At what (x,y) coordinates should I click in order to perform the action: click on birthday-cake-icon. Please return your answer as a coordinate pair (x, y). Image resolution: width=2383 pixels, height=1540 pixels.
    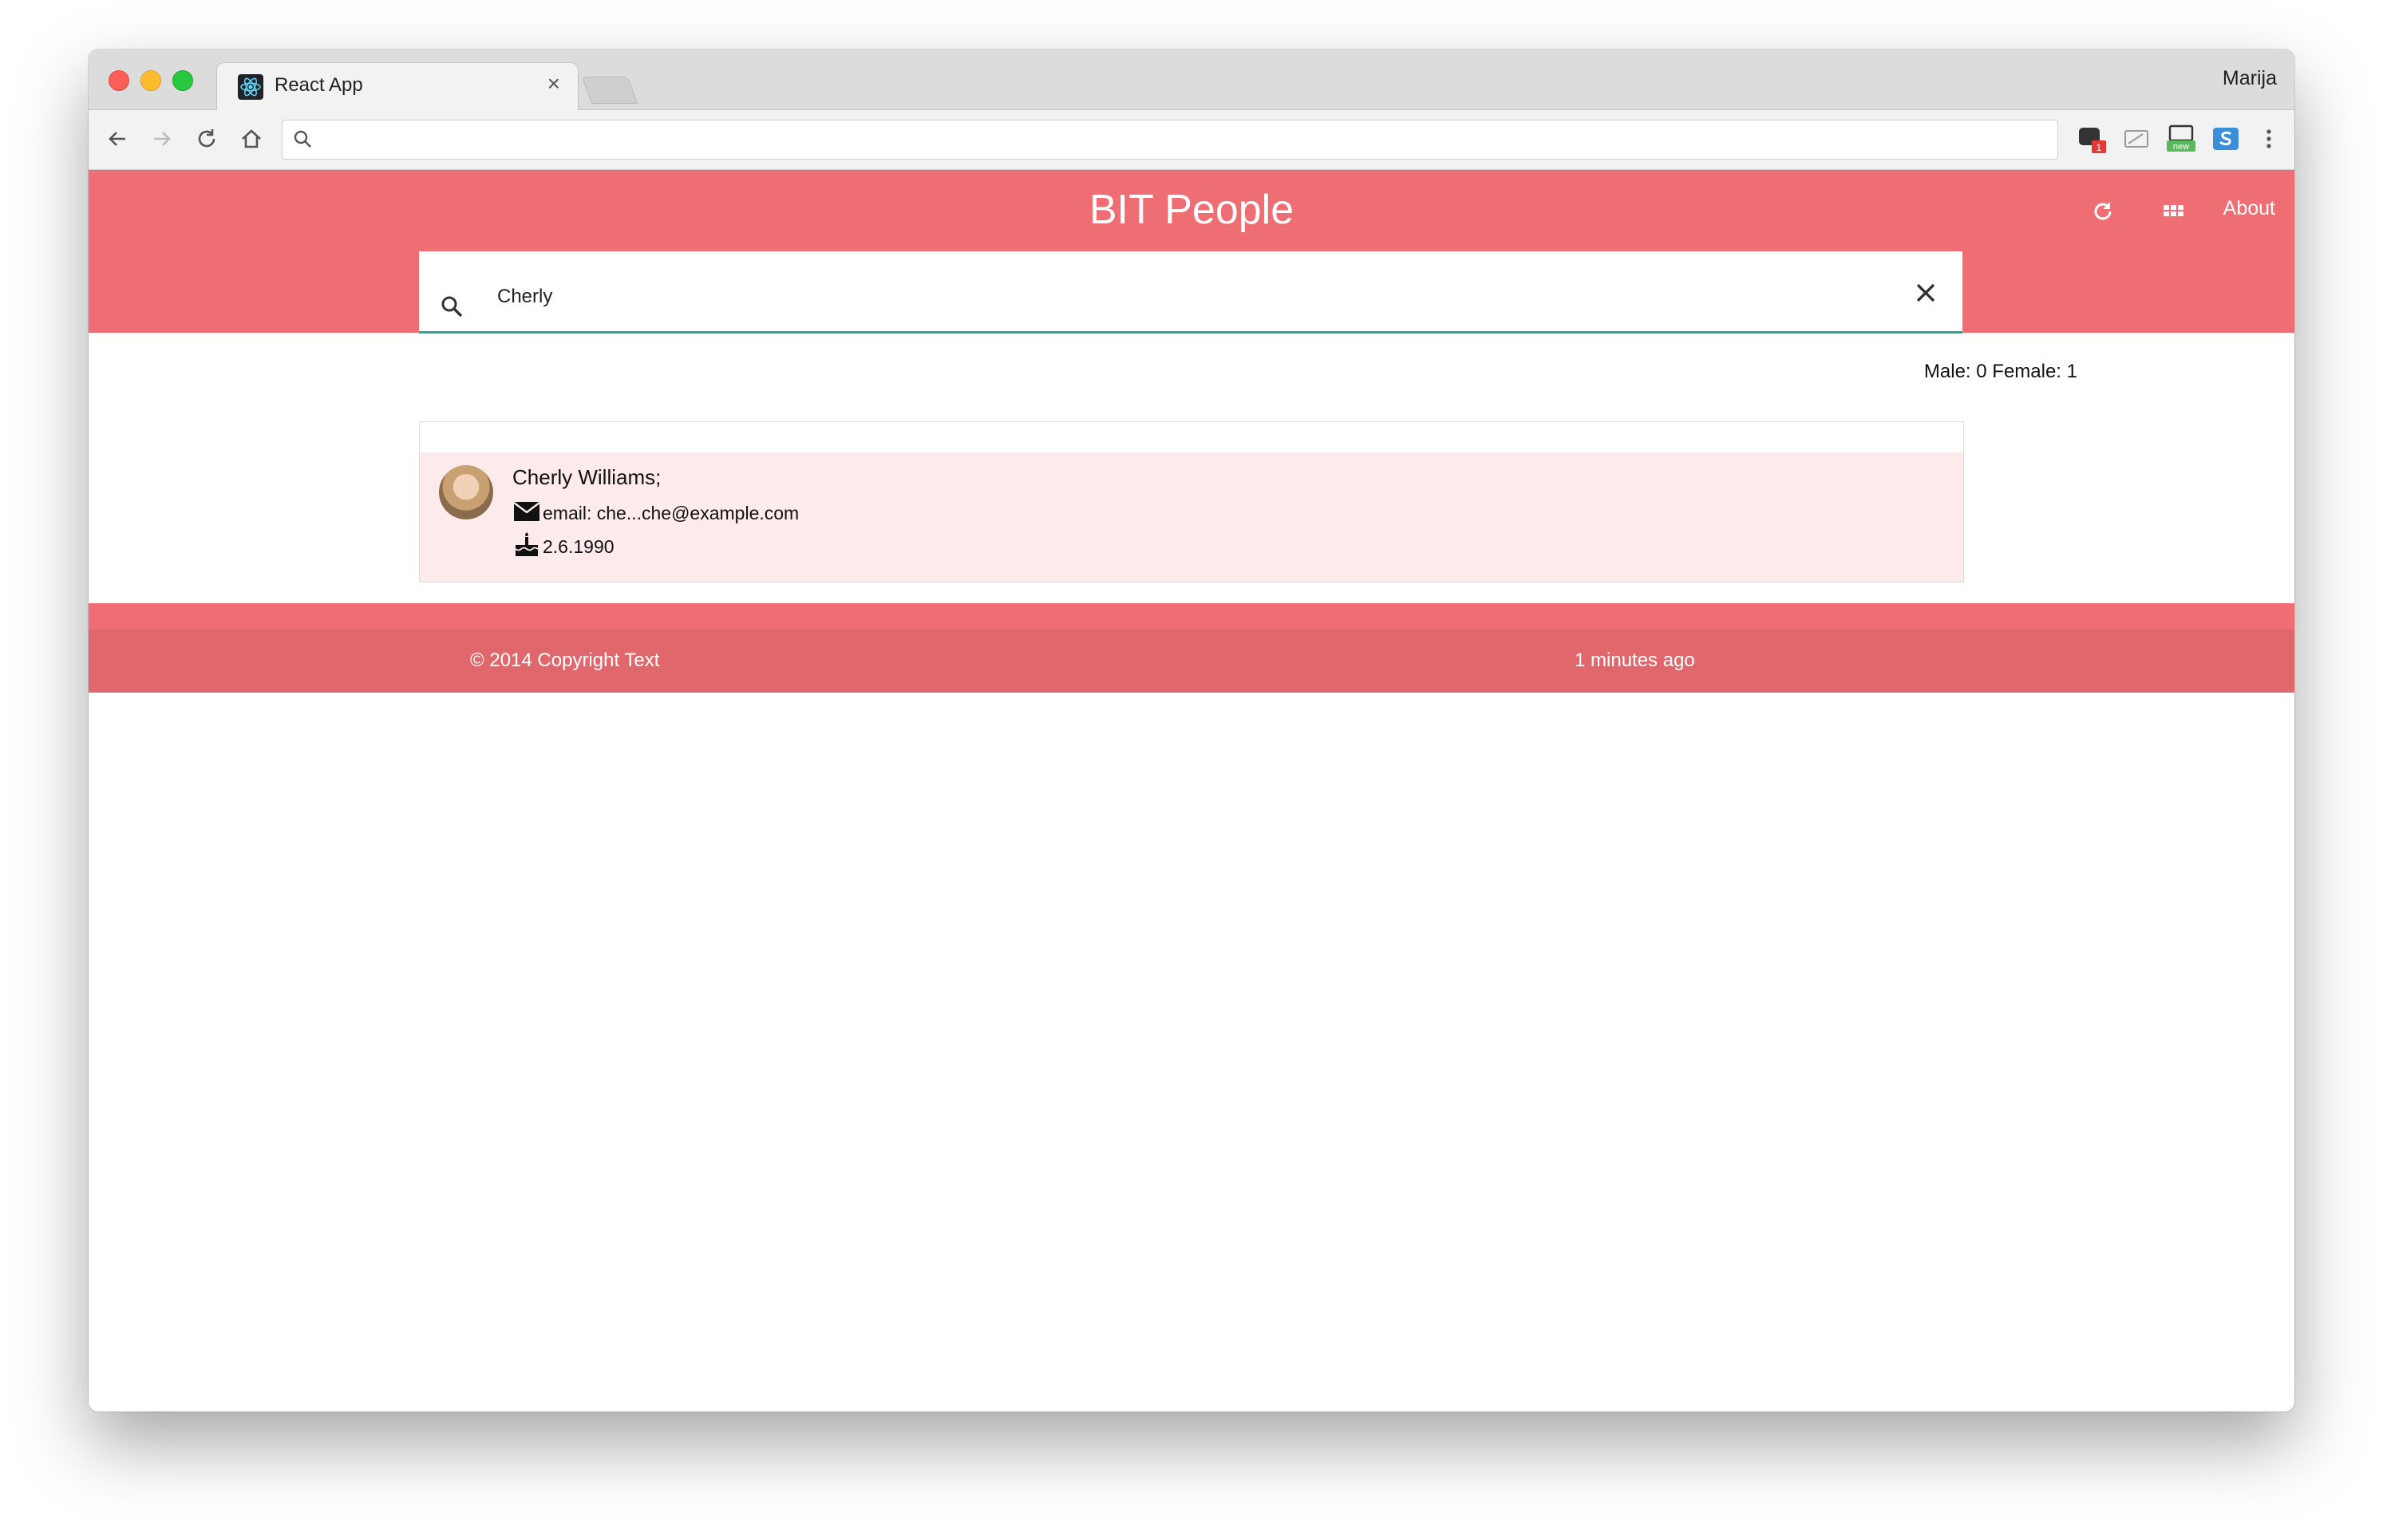
    Looking at the image, I should click on (527, 544).